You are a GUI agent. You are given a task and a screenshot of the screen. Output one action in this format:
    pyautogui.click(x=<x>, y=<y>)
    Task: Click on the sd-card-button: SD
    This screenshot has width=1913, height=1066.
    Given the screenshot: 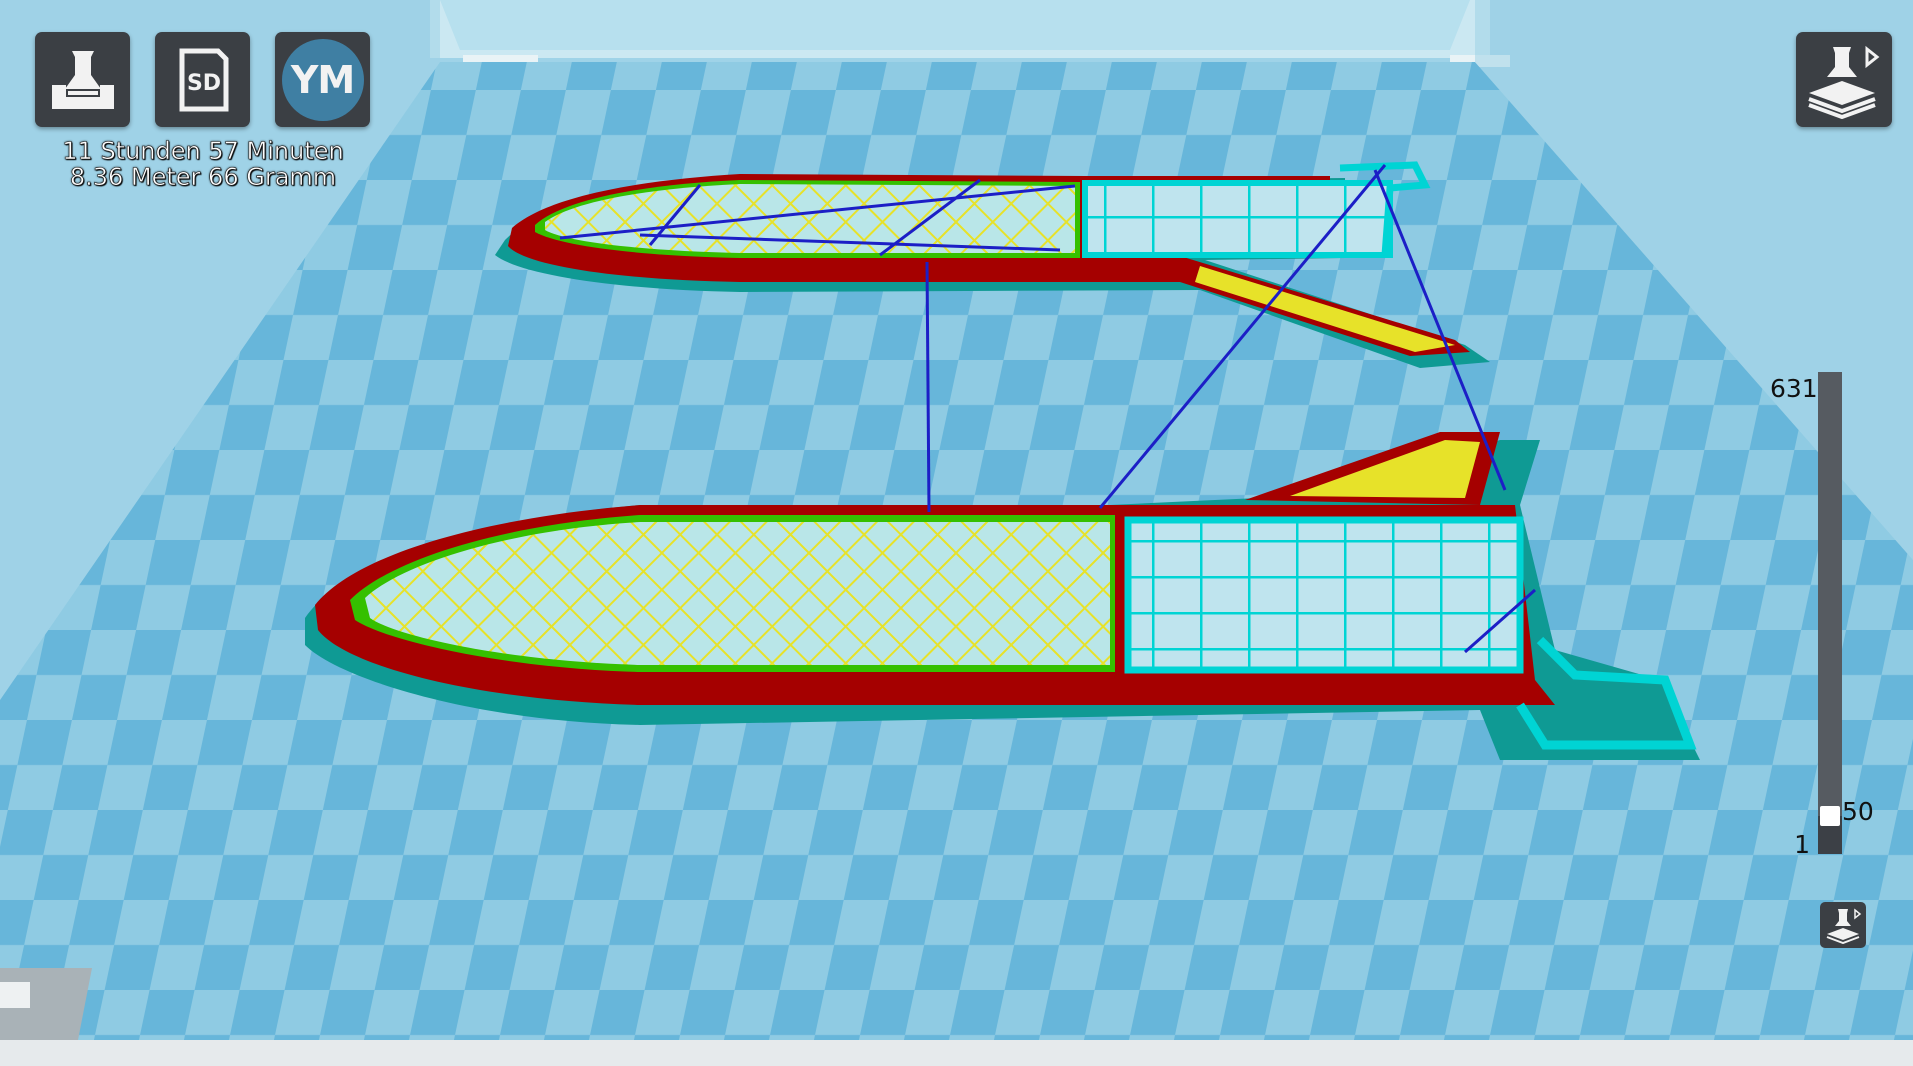 What is the action you would take?
    pyautogui.click(x=202, y=79)
    